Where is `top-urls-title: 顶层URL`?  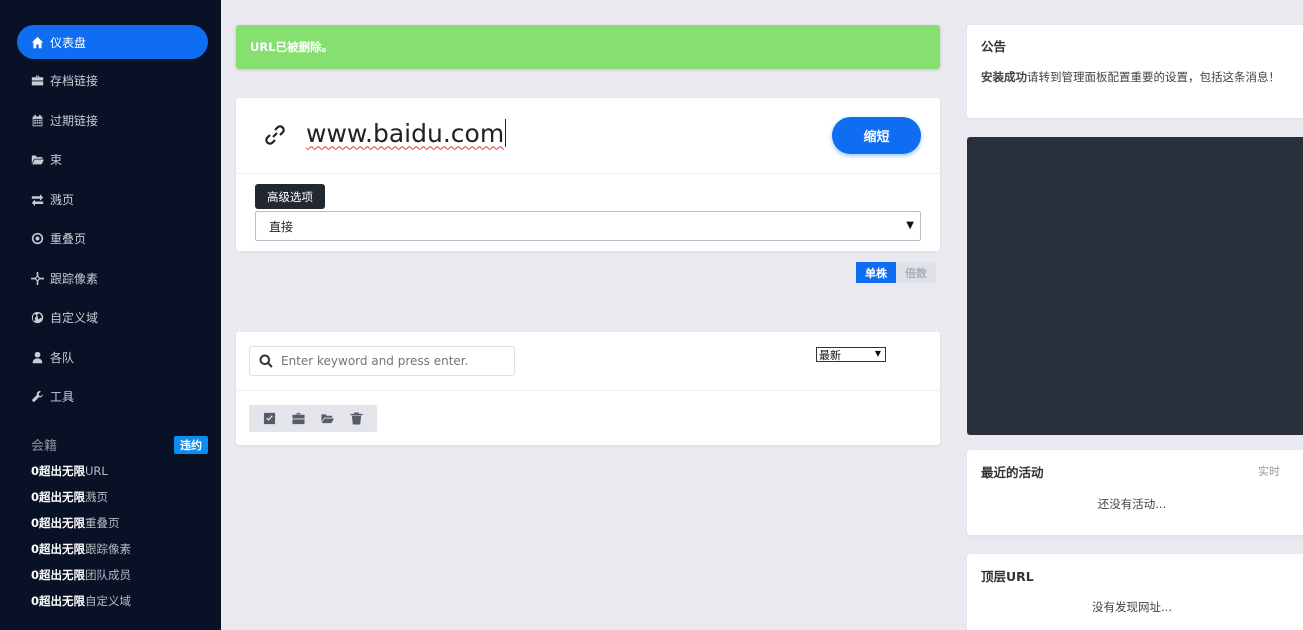
top-urls-title: 顶层URL is located at coordinates (1007, 576).